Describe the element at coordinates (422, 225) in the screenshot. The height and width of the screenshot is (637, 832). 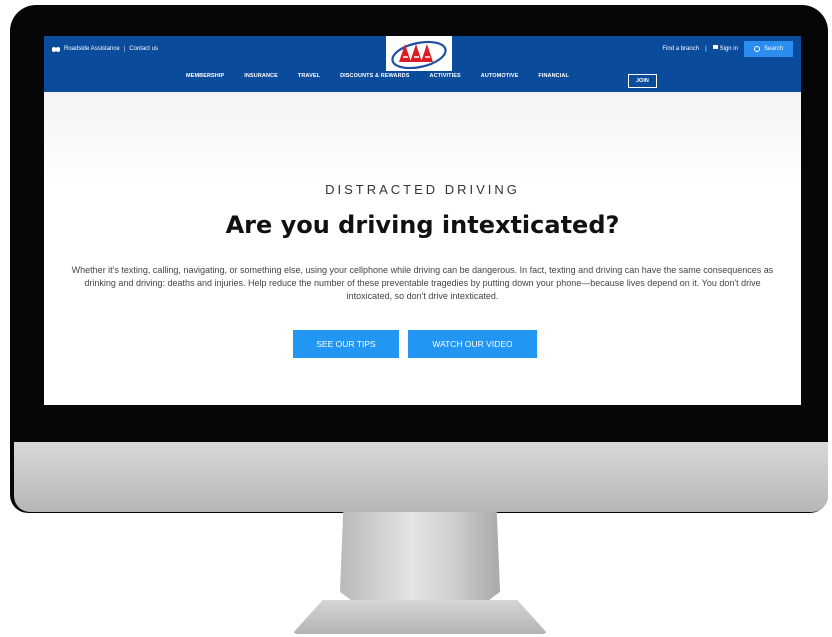
I see `hero-headline: Are you driving intexticated?` at that location.